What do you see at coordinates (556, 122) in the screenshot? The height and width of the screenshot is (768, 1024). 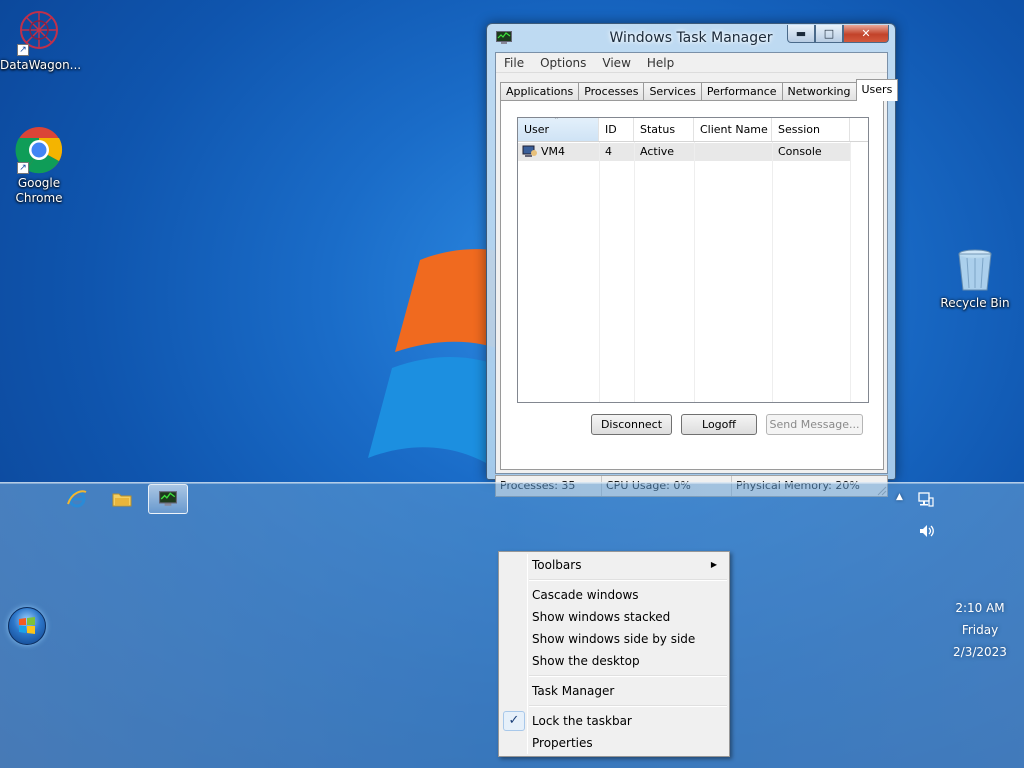 I see `sort-ascending-icon: ˆ` at bounding box center [556, 122].